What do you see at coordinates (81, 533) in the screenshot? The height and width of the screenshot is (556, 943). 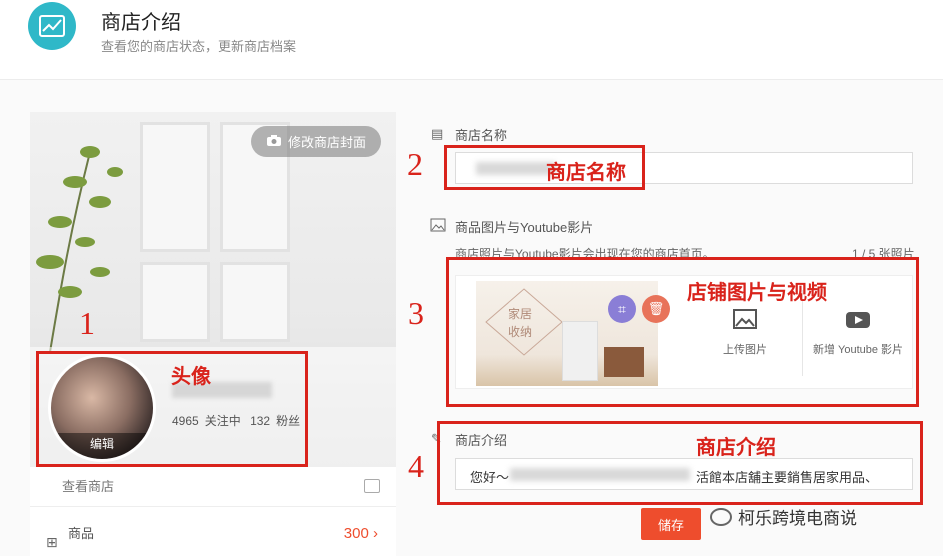 I see `products-label: 商品` at bounding box center [81, 533].